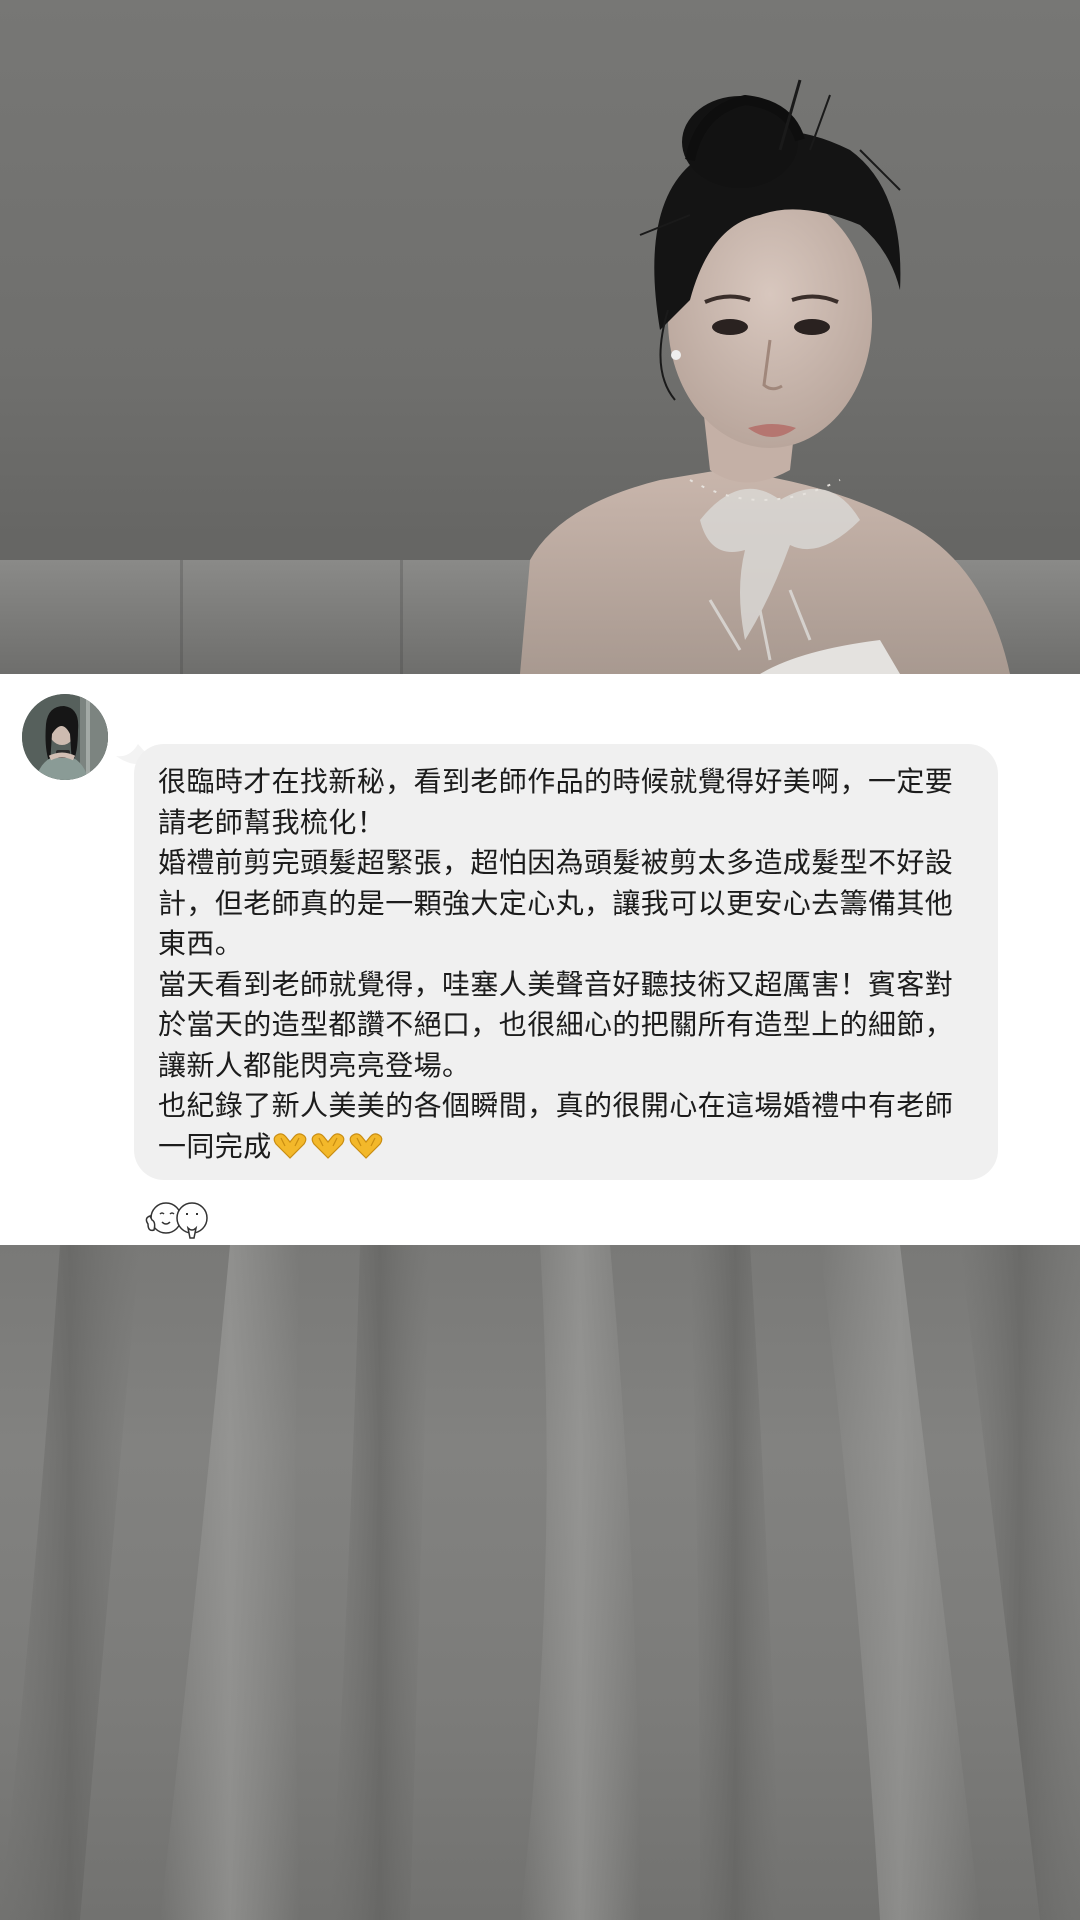 The width and height of the screenshot is (1080, 1920). What do you see at coordinates (765, 376) in the screenshot?
I see `bride-figure` at bounding box center [765, 376].